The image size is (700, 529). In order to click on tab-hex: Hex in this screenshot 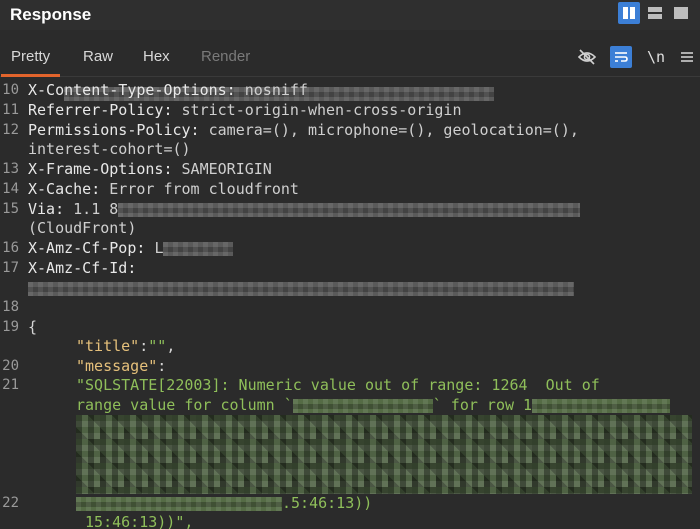, I will do `click(156, 58)`.